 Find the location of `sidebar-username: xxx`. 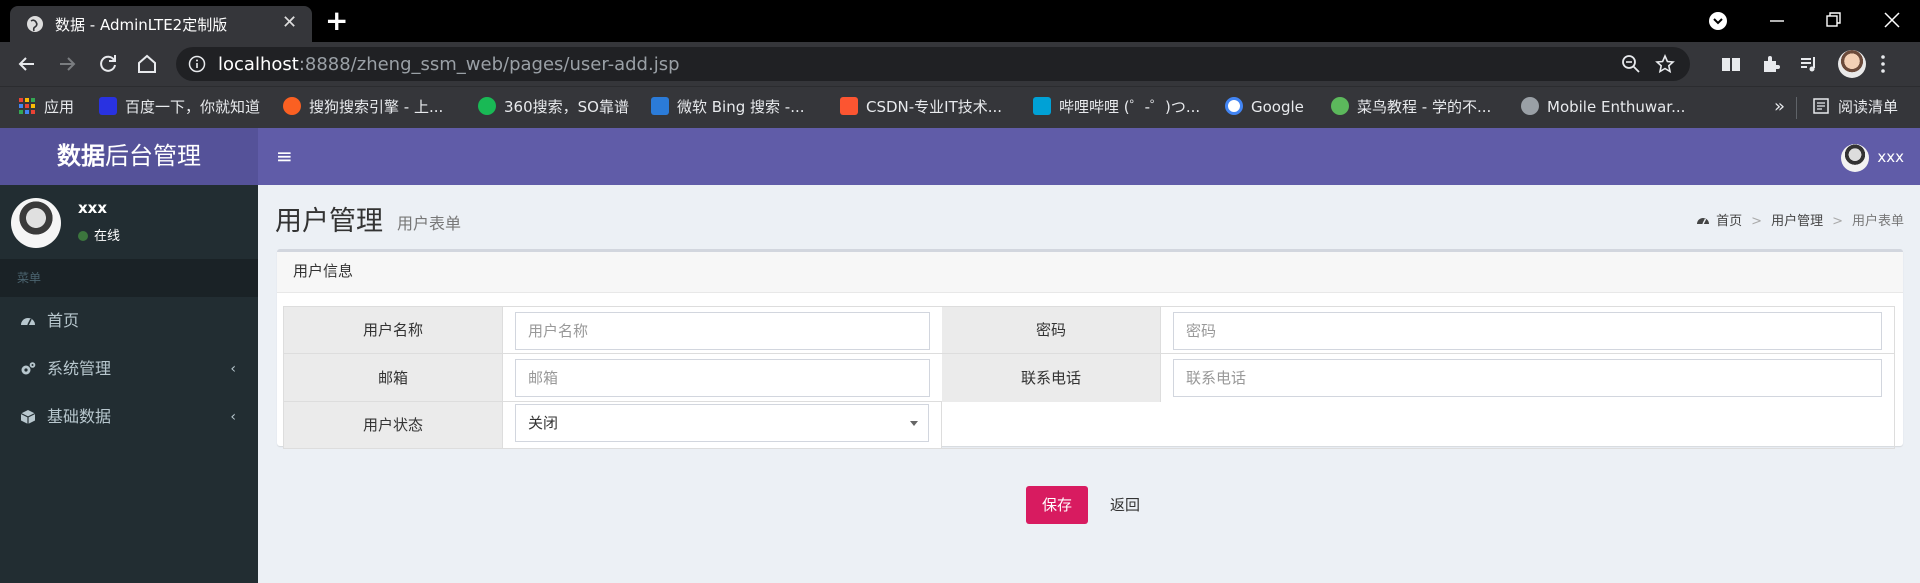

sidebar-username: xxx is located at coordinates (93, 208).